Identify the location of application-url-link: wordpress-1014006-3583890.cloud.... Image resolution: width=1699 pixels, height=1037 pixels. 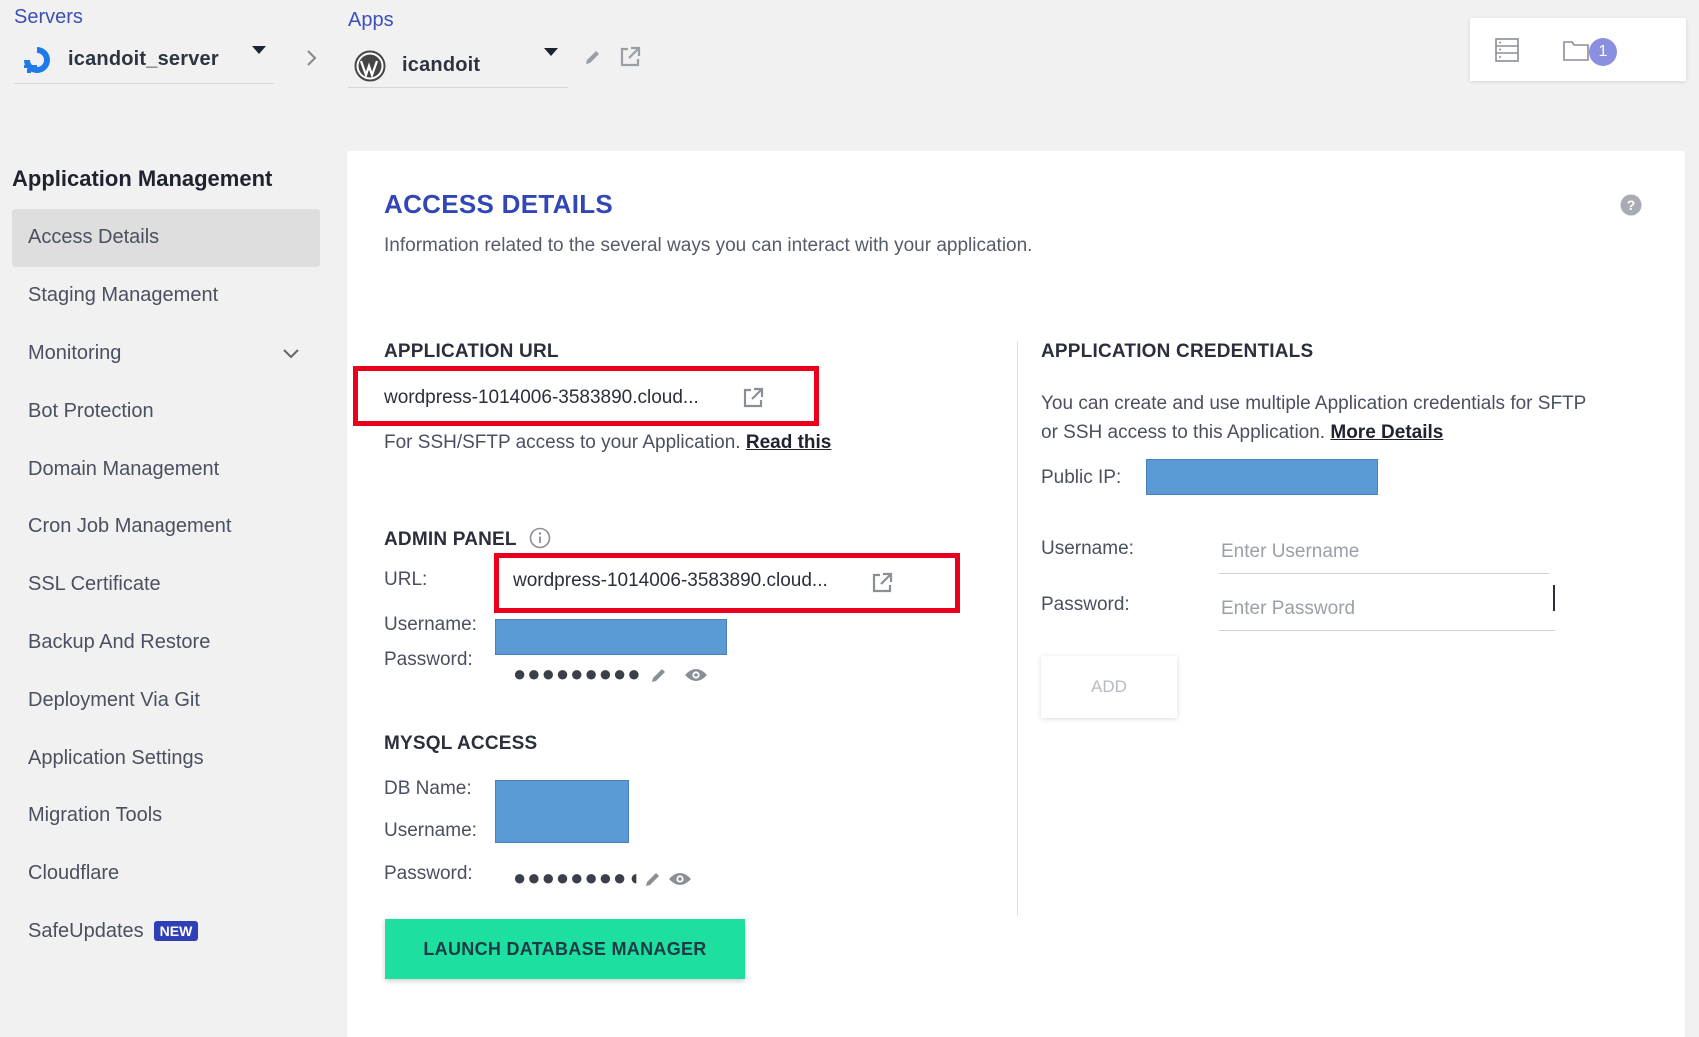
(541, 398).